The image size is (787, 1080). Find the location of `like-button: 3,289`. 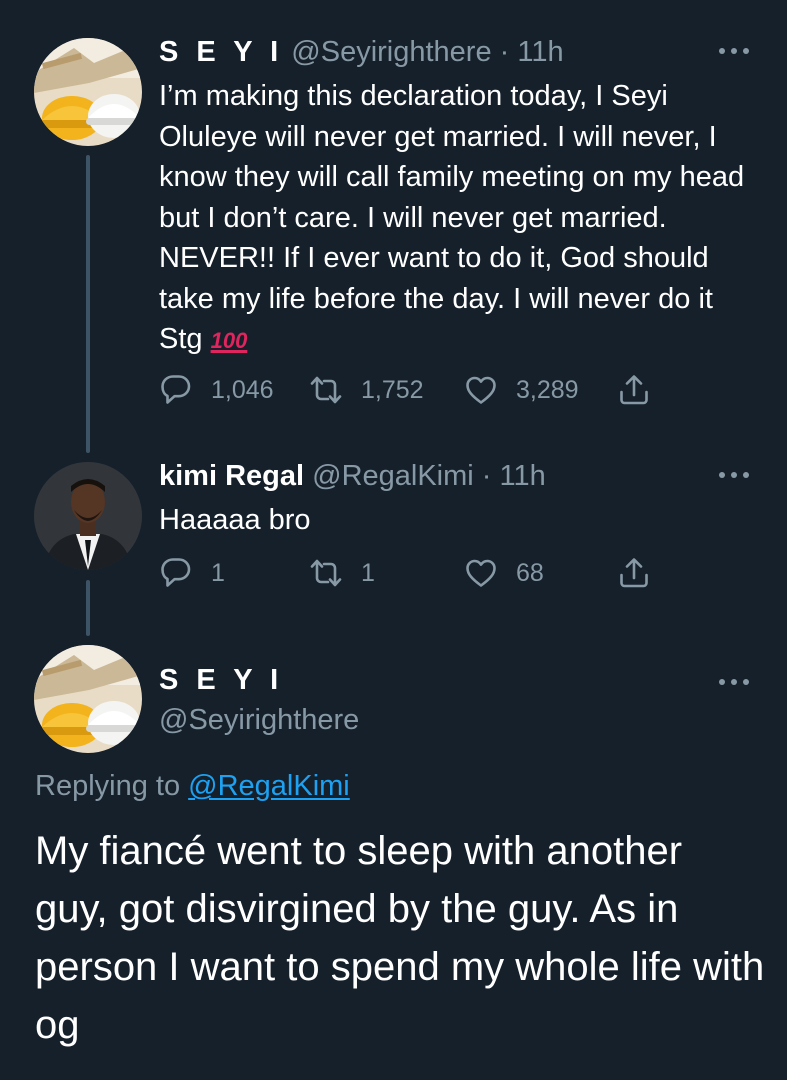

like-button: 3,289 is located at coordinates (521, 390).